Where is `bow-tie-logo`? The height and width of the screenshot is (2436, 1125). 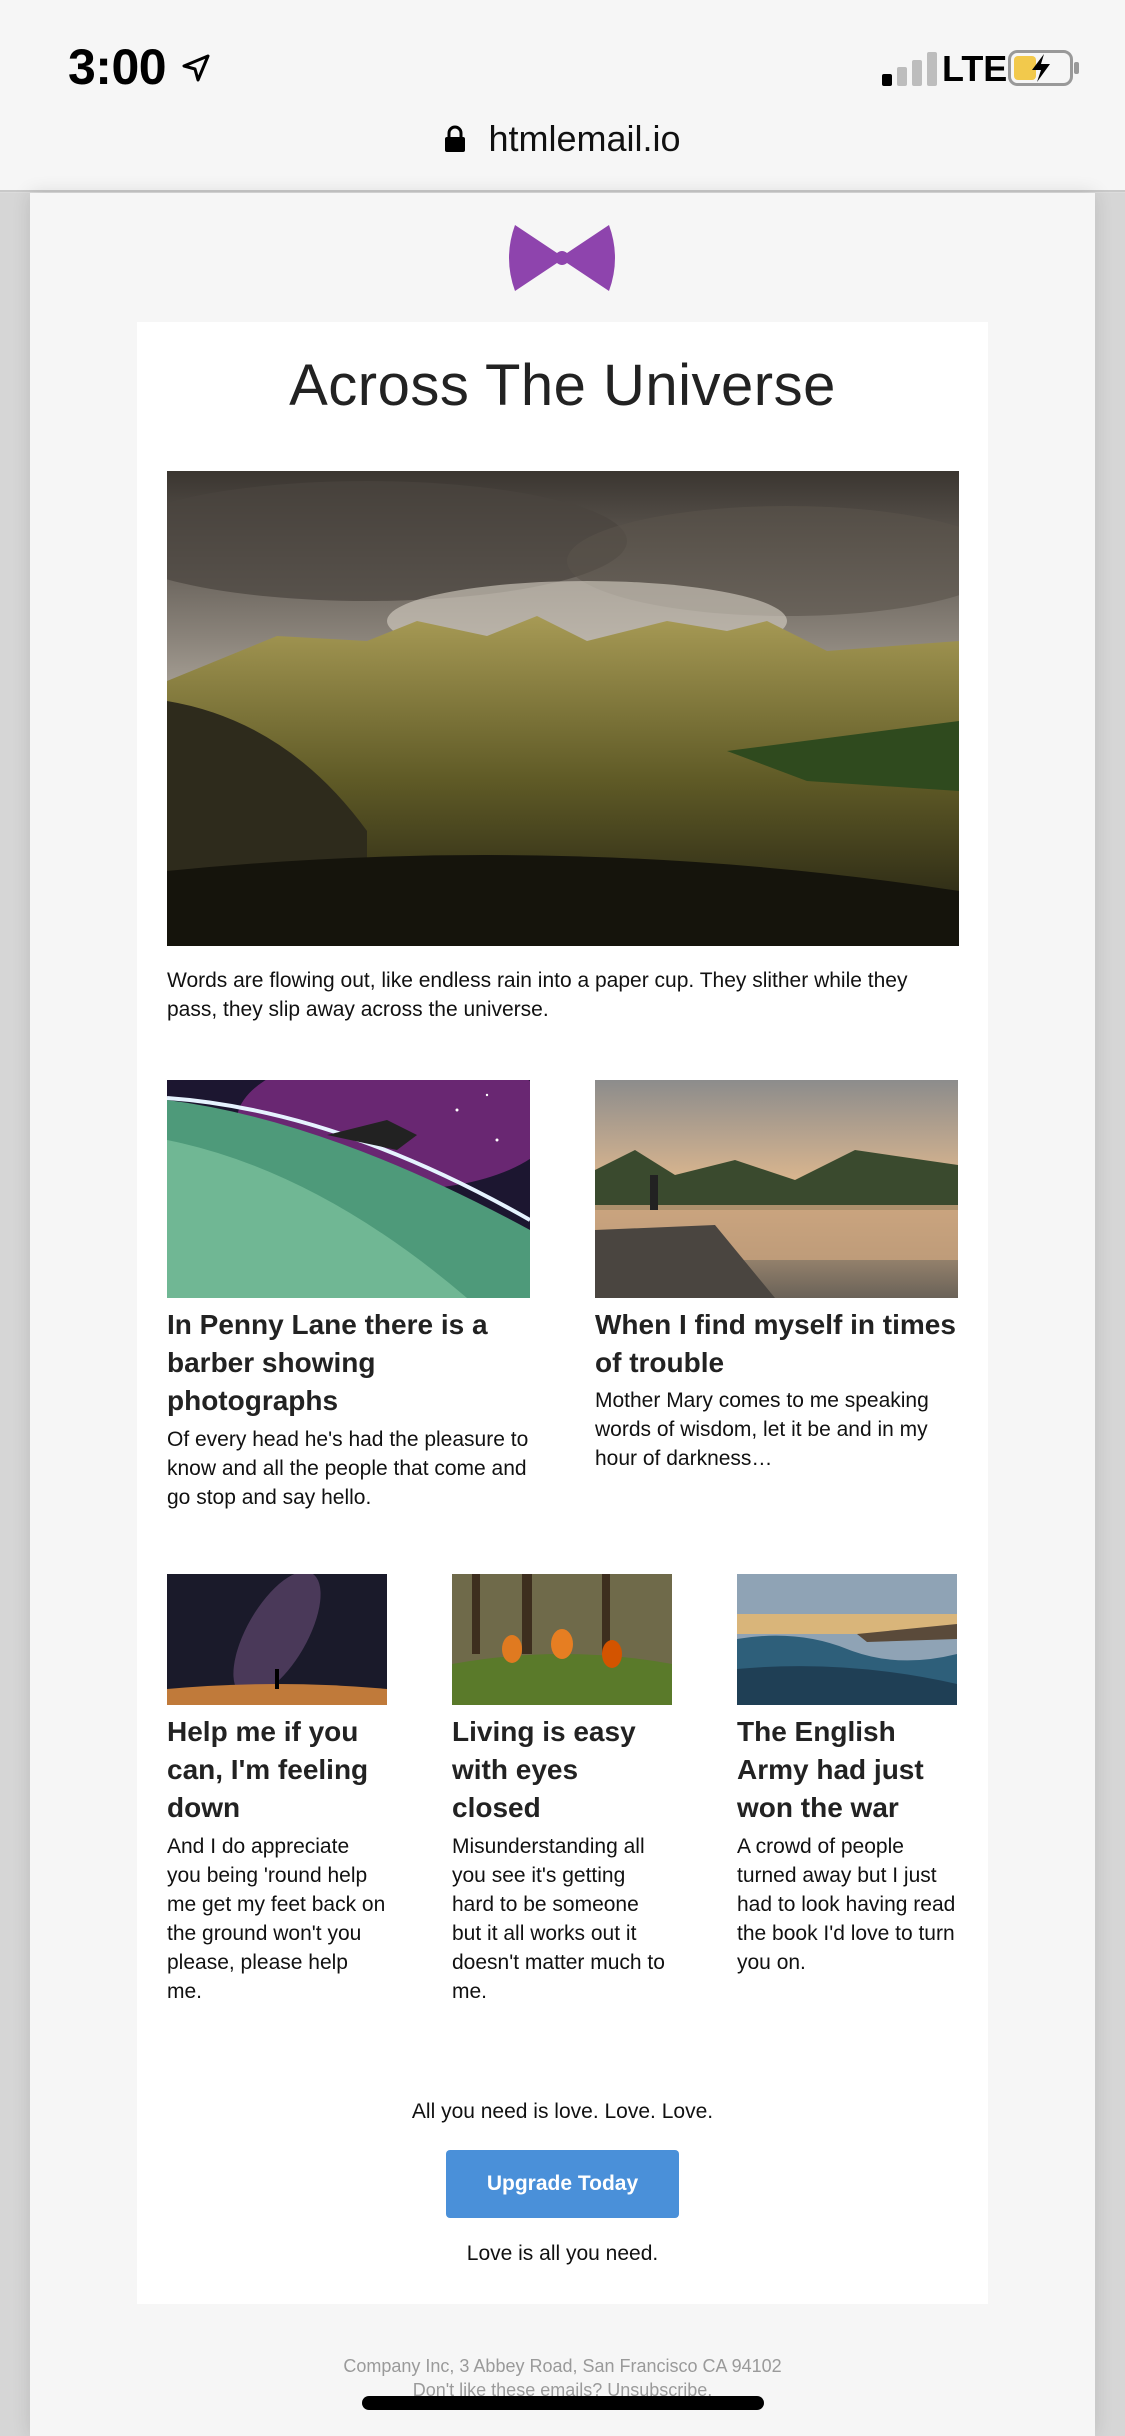
bow-tie-logo is located at coordinates (562, 258).